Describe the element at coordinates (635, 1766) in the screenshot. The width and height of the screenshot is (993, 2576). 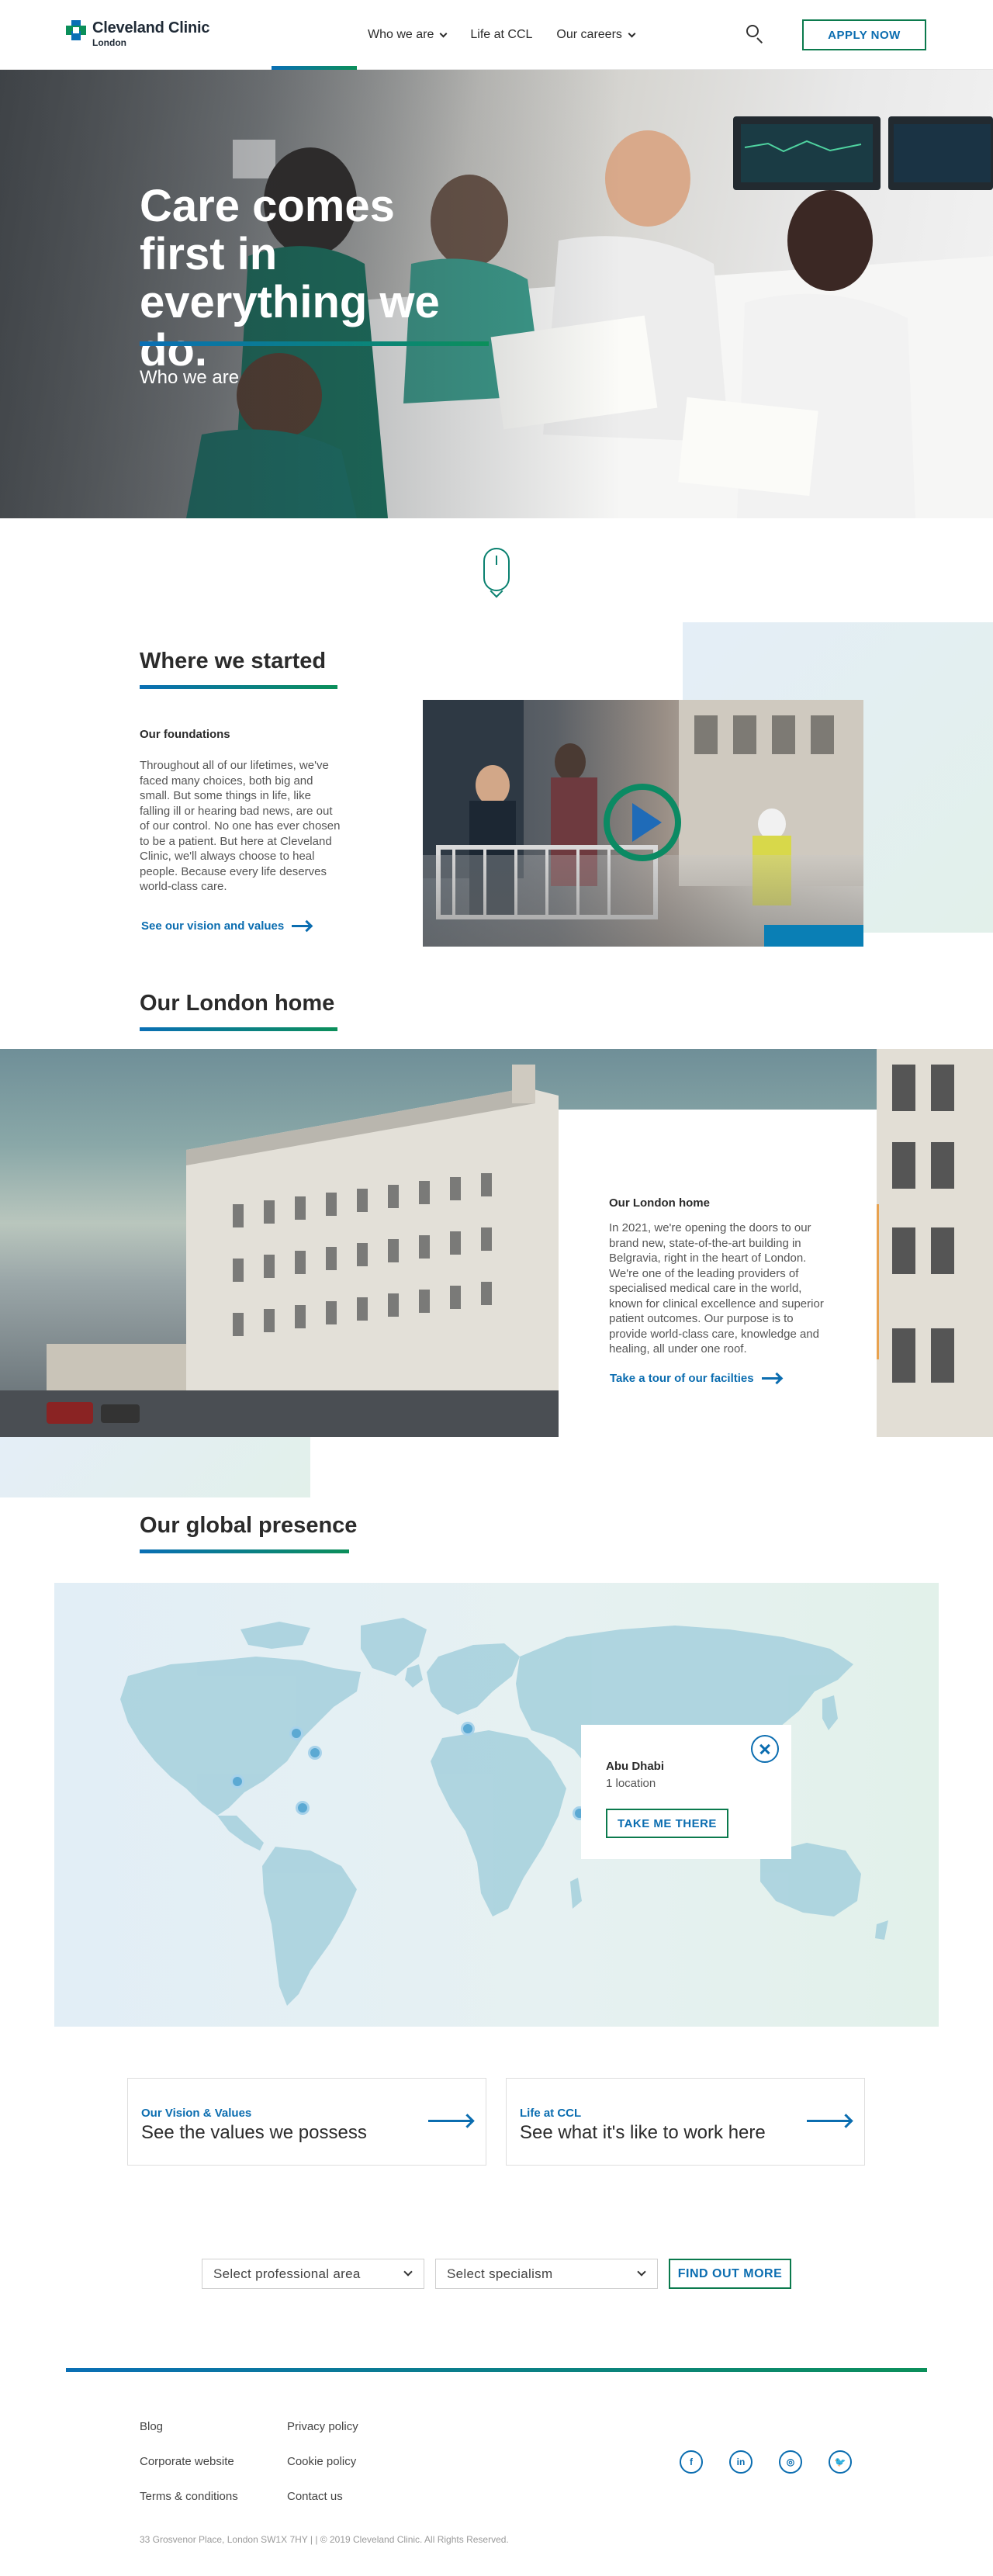
I see `location-name: Abu Dhabi` at that location.